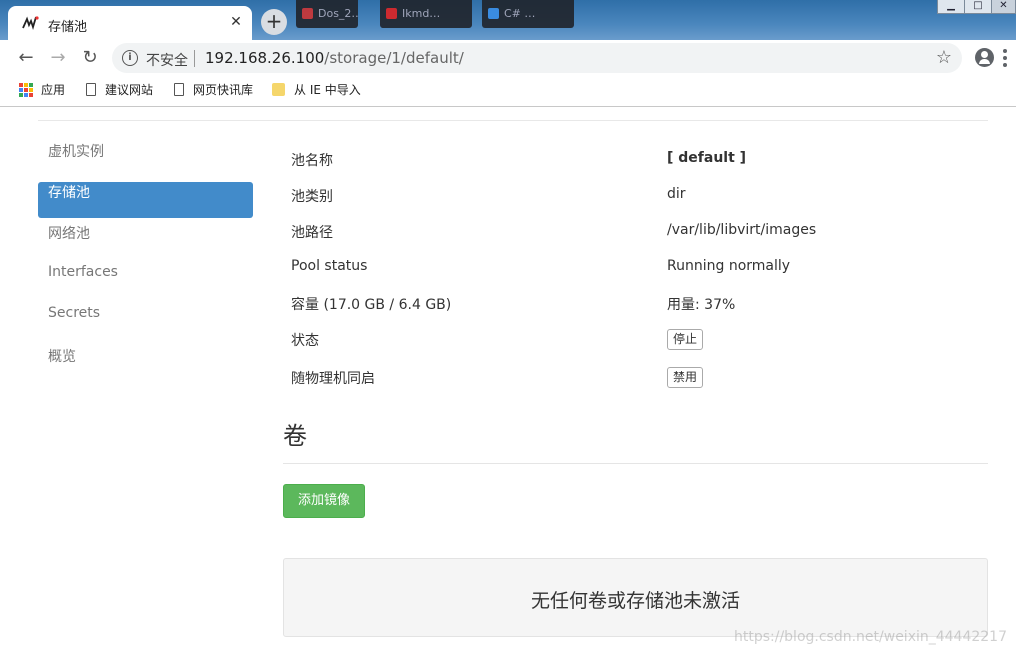 The image size is (1016, 655). Describe the element at coordinates (26, 90) in the screenshot. I see `apps-grid-icon` at that location.